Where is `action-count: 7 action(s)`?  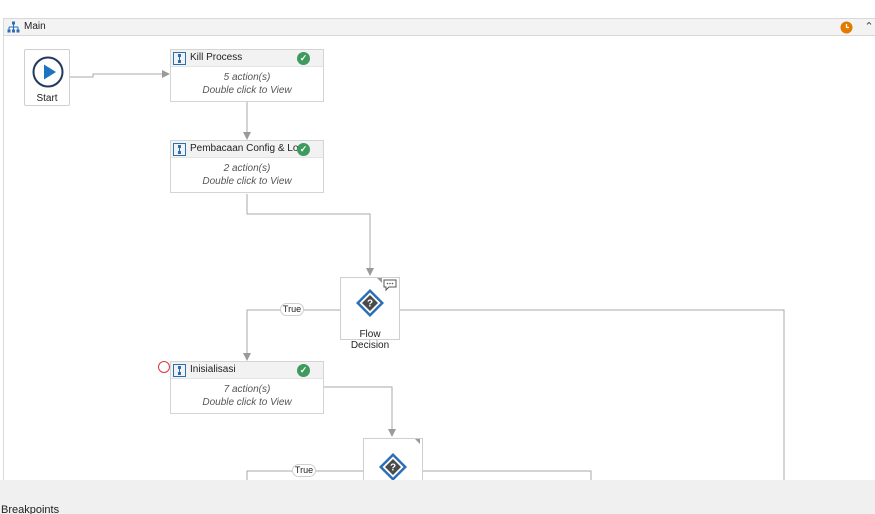 action-count: 7 action(s) is located at coordinates (247, 389).